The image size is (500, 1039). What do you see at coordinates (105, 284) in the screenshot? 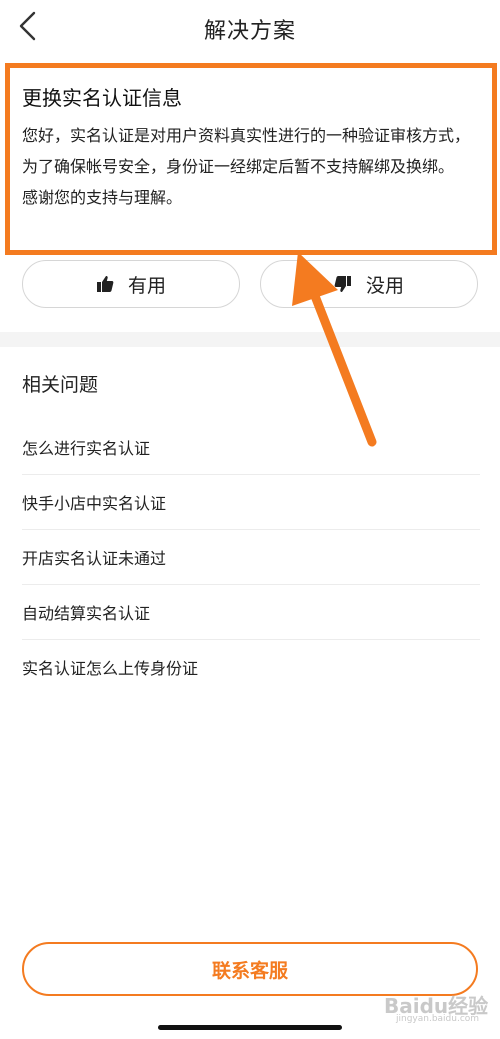
I see `thumbs-up-icon` at bounding box center [105, 284].